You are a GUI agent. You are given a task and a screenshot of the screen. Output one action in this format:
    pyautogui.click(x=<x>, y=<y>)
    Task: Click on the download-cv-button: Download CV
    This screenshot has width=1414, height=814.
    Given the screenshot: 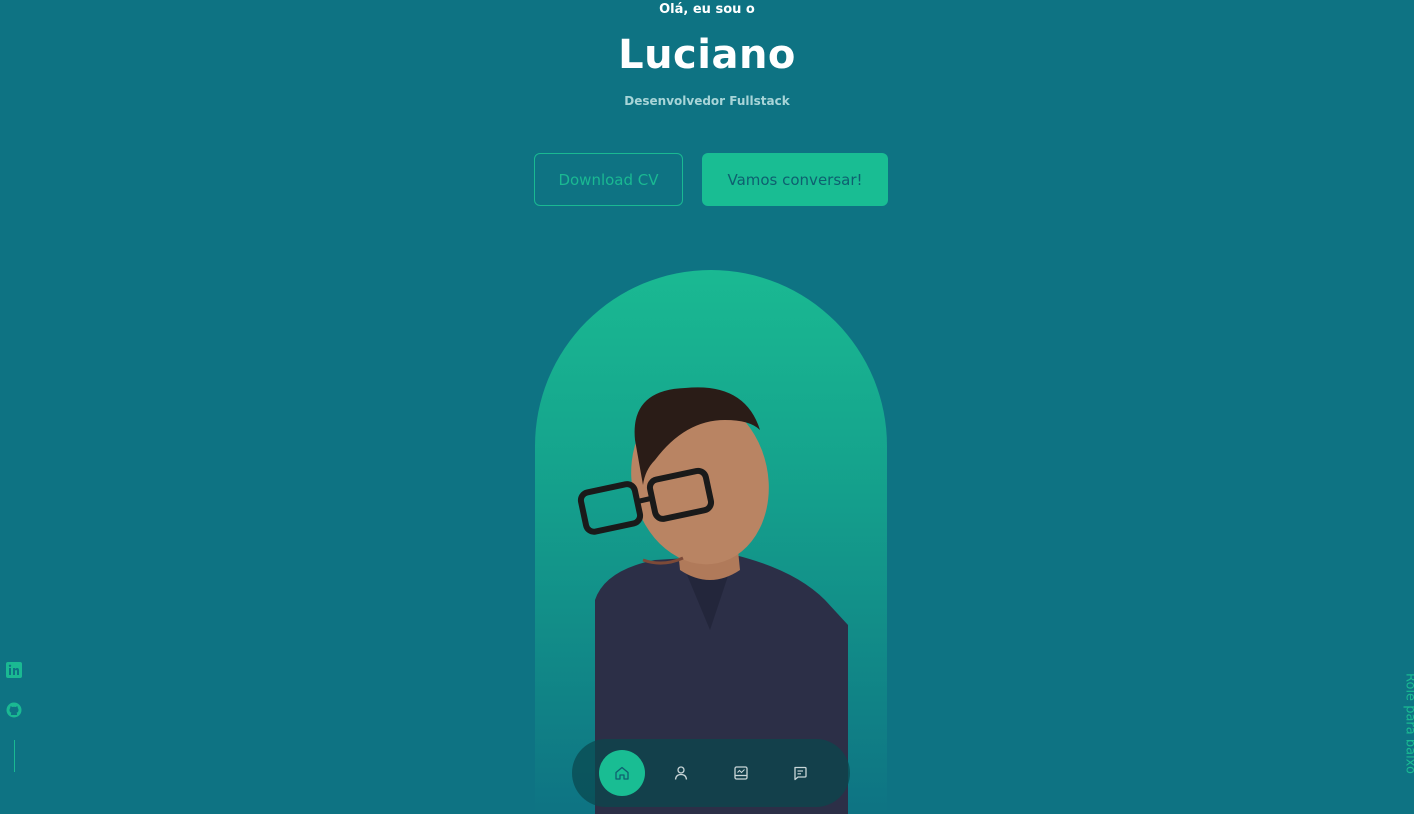 What is the action you would take?
    pyautogui.click(x=608, y=179)
    